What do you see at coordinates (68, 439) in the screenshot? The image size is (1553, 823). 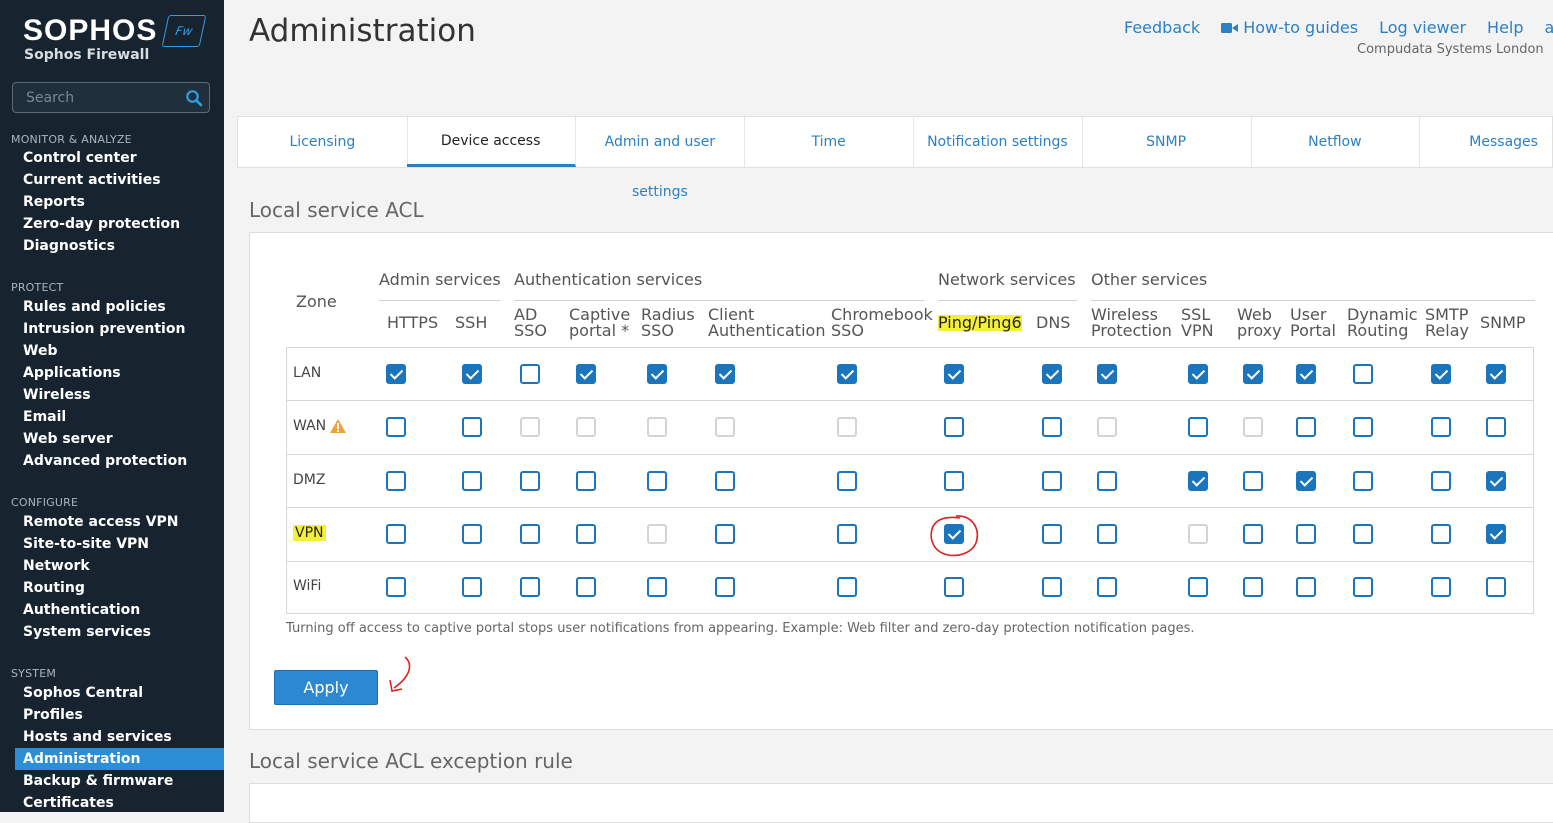 I see `sidebar-item-web-server: Web server` at bounding box center [68, 439].